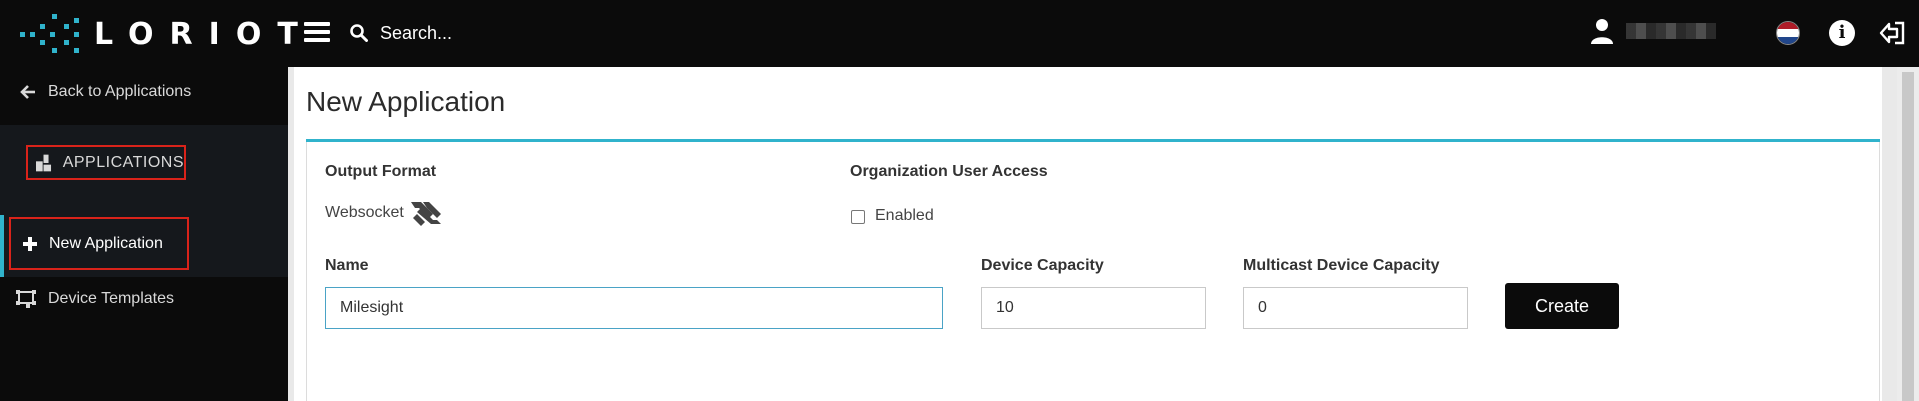  I want to click on device-templates-label: Device Templates, so click(111, 298).